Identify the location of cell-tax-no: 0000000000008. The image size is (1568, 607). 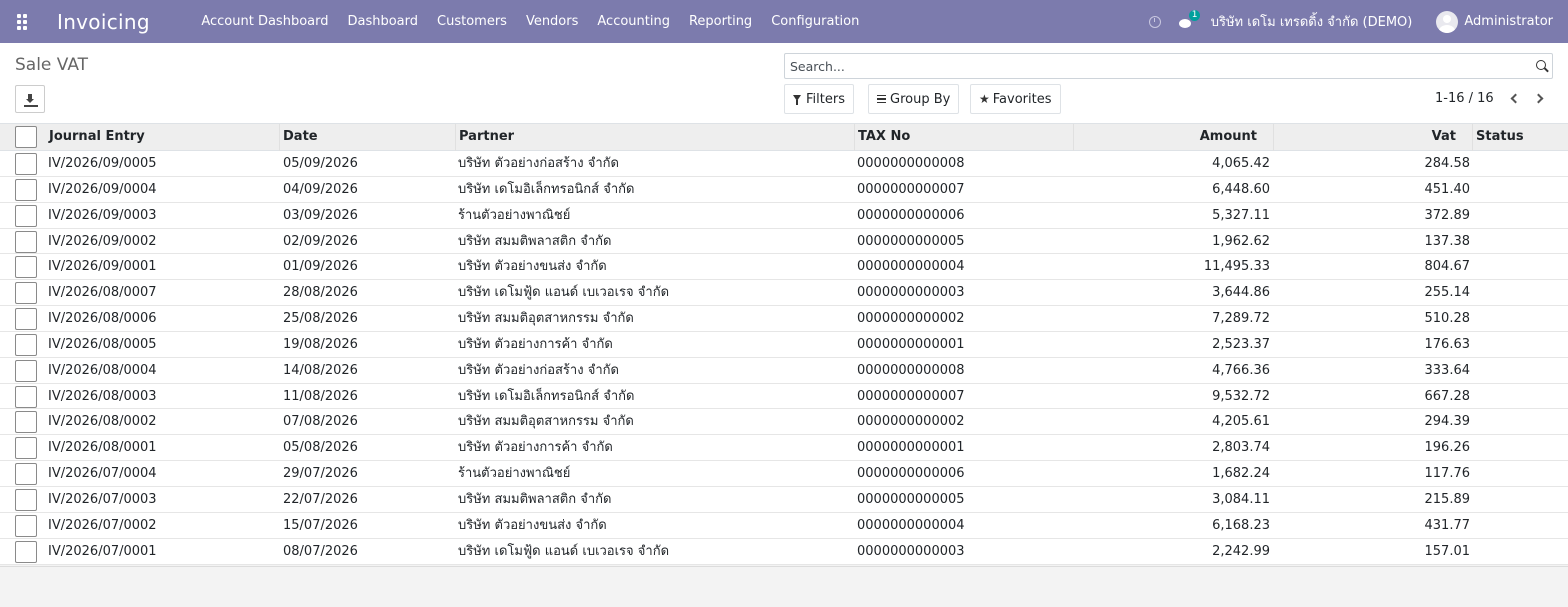
(911, 370).